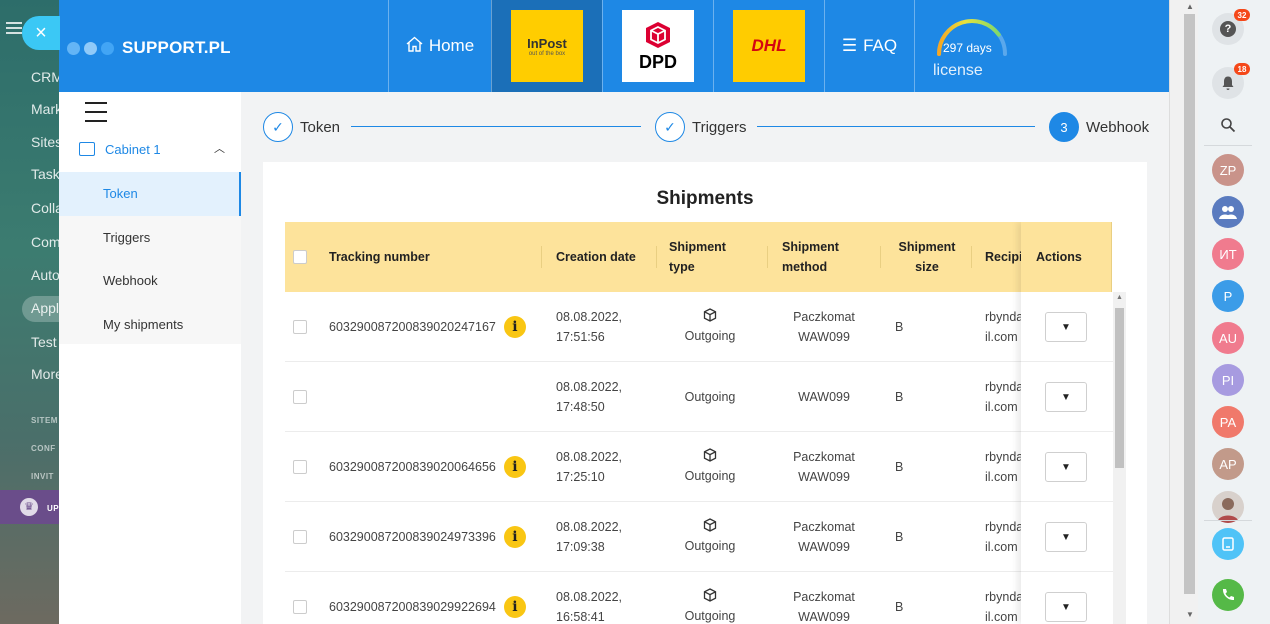  I want to click on avatar, so click(1228, 212).